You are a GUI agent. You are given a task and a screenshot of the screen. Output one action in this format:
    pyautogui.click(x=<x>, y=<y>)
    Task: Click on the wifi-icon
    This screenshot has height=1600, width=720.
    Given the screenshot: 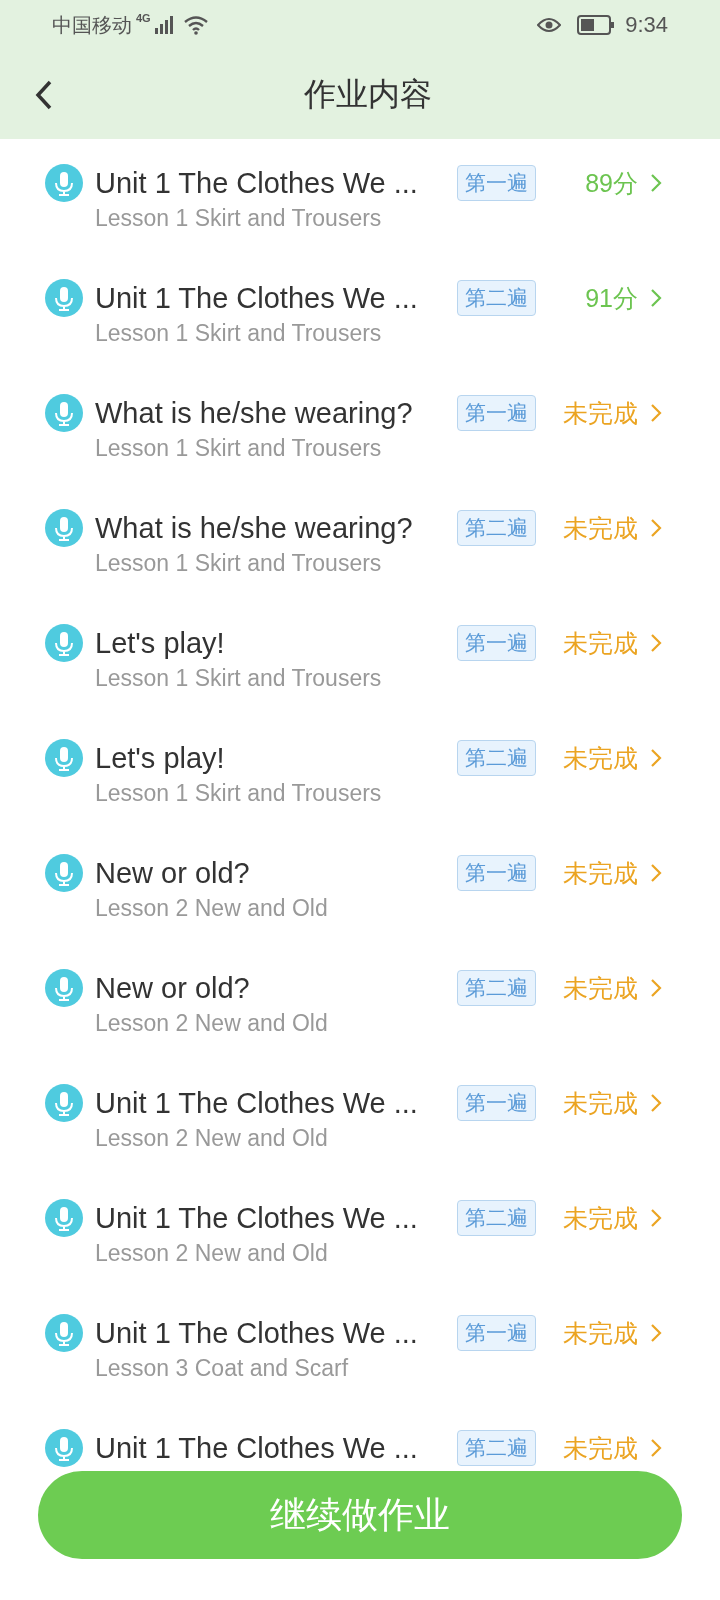 What is the action you would take?
    pyautogui.click(x=195, y=25)
    